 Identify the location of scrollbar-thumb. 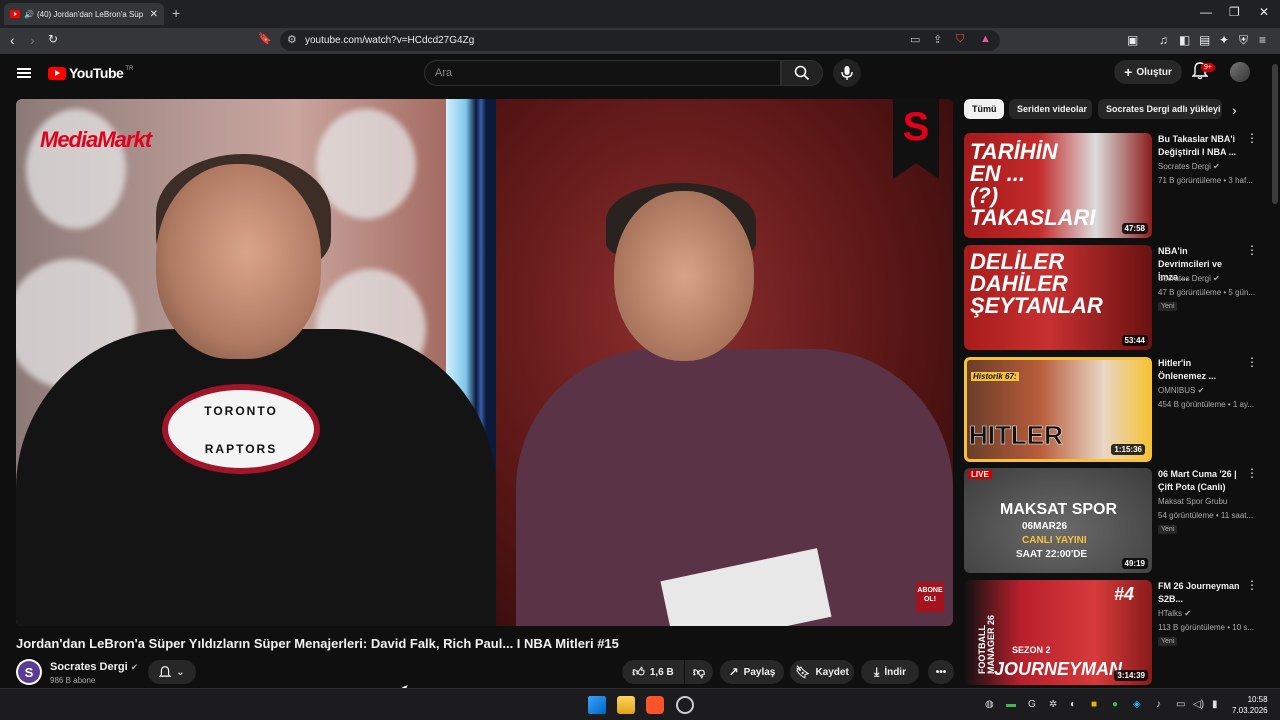
(1275, 134).